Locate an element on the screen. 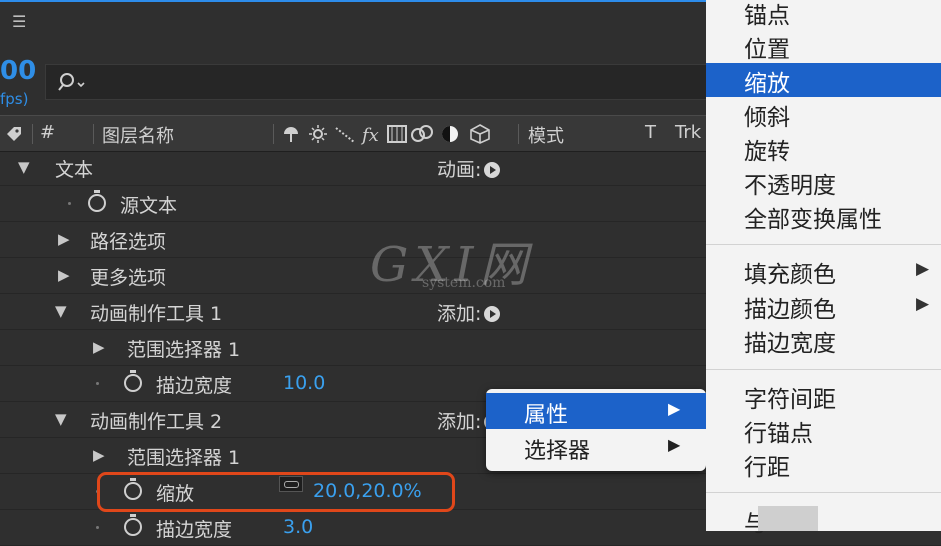 This screenshot has width=941, height=546. switches-icons: fx is located at coordinates (387, 135).